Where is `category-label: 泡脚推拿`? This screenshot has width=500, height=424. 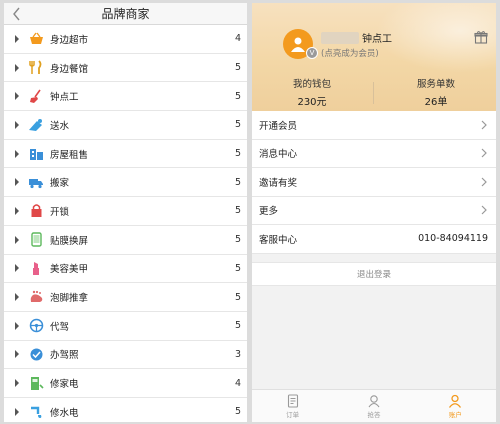
category-label: 泡脚推拿 is located at coordinates (69, 299).